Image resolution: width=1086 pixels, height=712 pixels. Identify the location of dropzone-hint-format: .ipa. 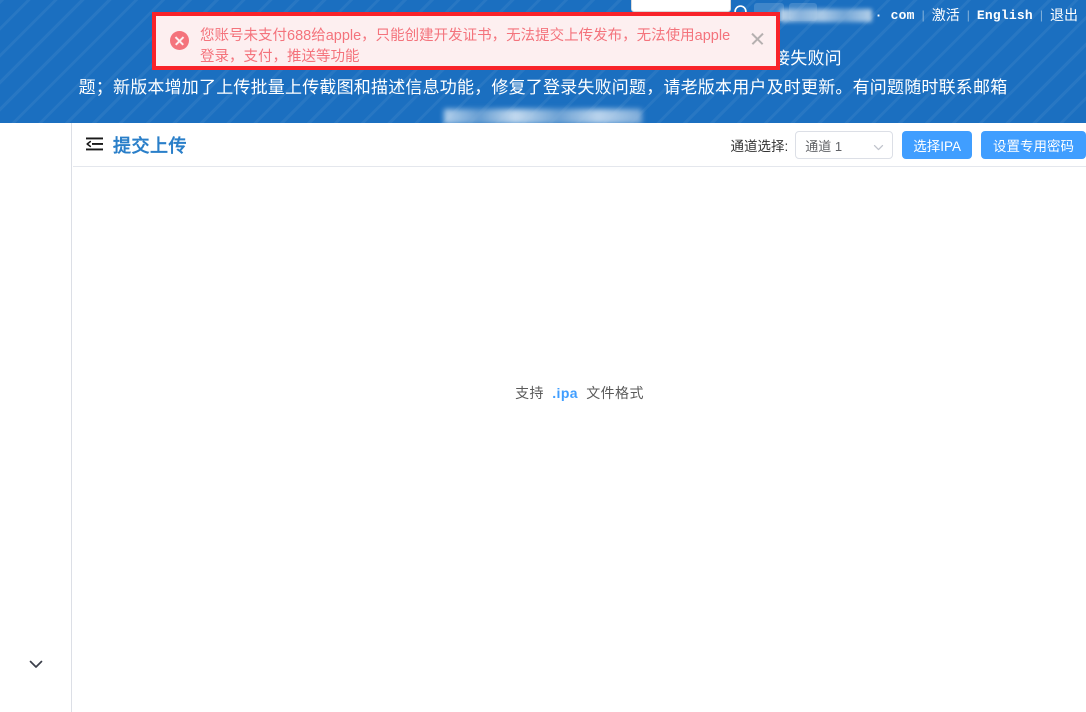
(565, 393).